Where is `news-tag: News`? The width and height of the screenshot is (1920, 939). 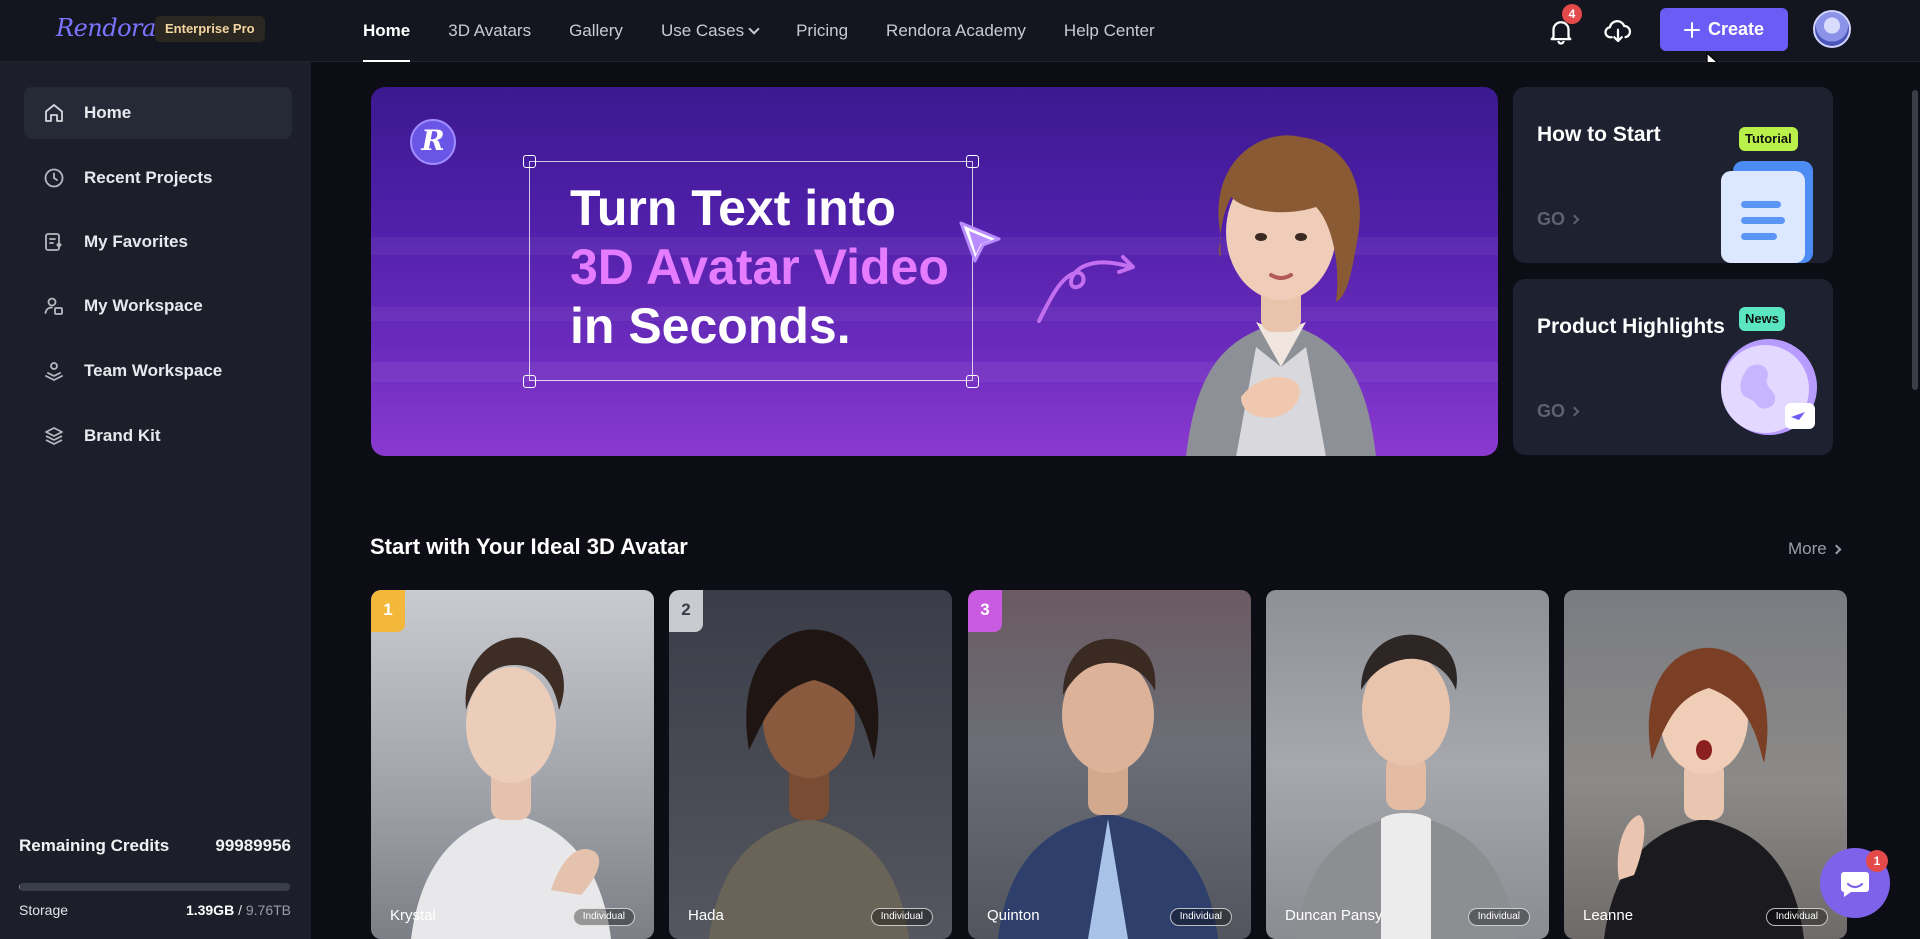 news-tag: News is located at coordinates (1762, 319).